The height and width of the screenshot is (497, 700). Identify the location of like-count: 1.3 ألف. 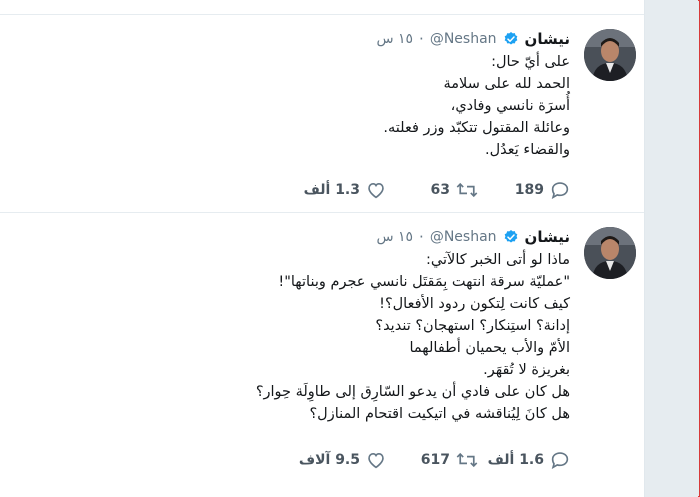
(331, 190).